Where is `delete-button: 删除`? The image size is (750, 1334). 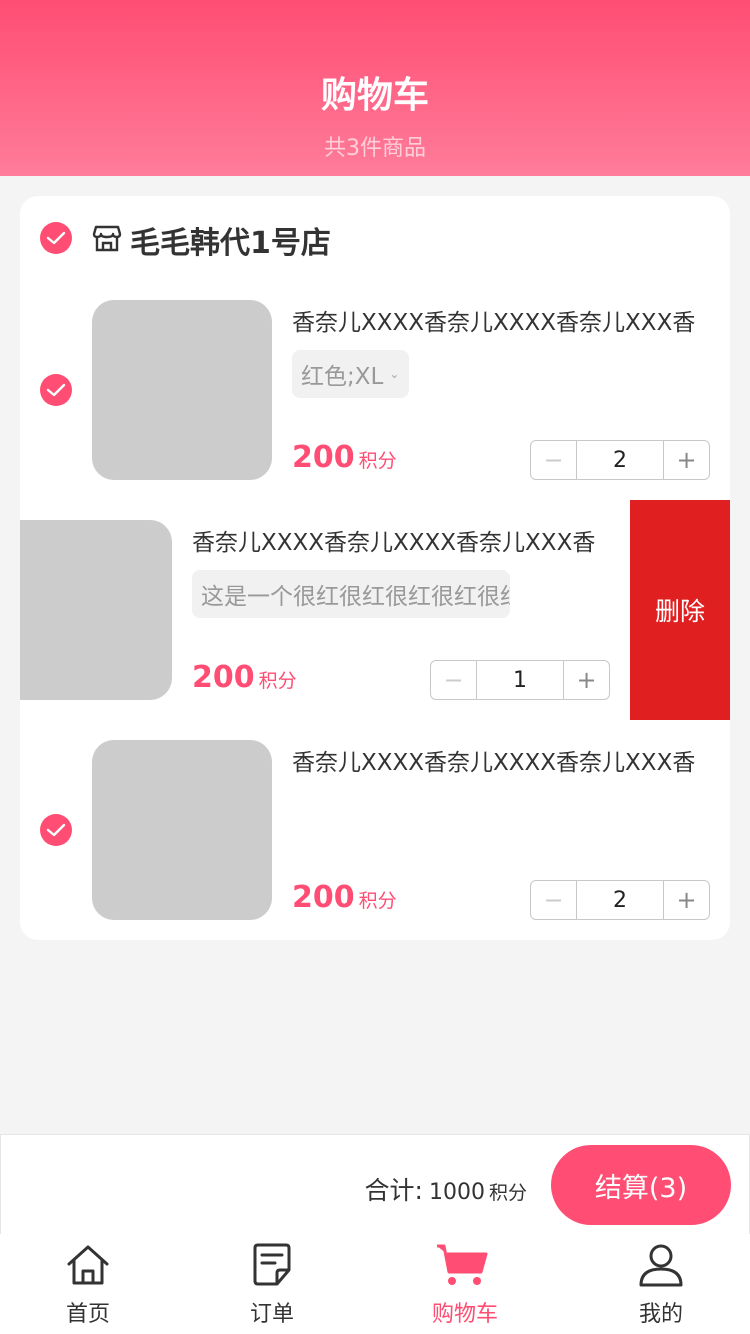 delete-button: 删除 is located at coordinates (680, 610).